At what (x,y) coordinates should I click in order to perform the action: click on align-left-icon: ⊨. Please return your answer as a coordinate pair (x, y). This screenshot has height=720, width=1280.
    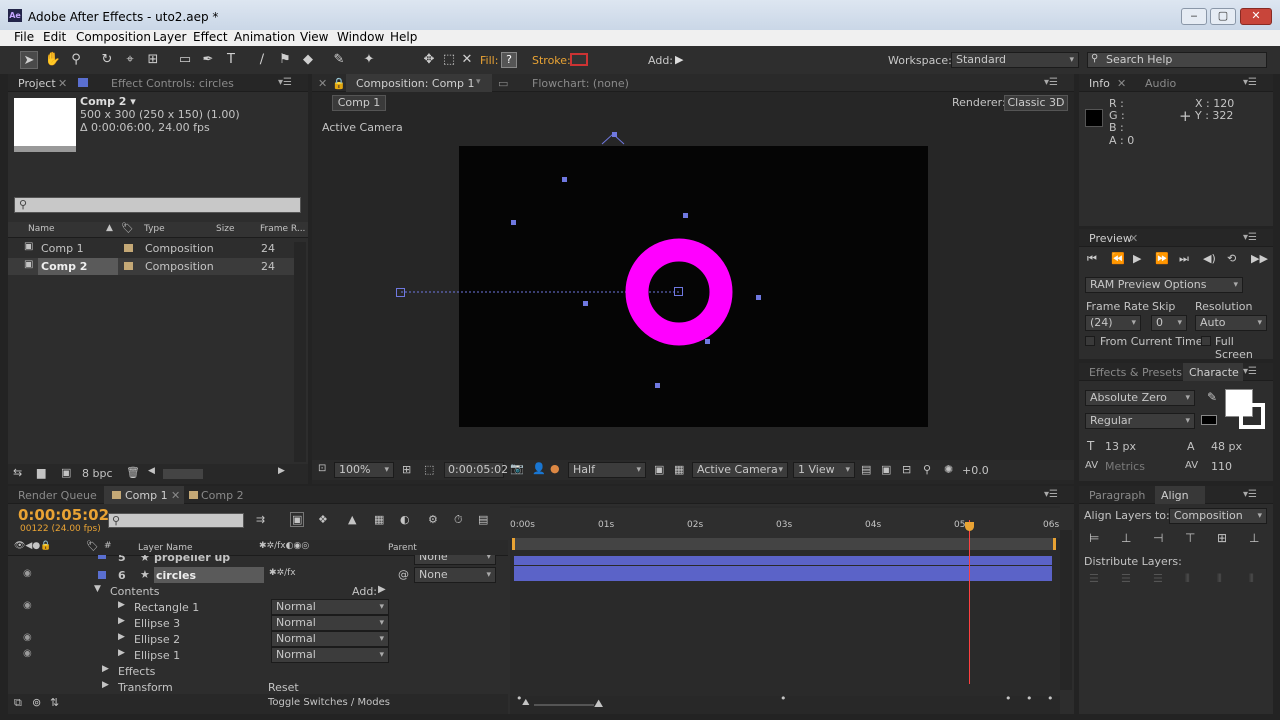
    Looking at the image, I should click on (1094, 538).